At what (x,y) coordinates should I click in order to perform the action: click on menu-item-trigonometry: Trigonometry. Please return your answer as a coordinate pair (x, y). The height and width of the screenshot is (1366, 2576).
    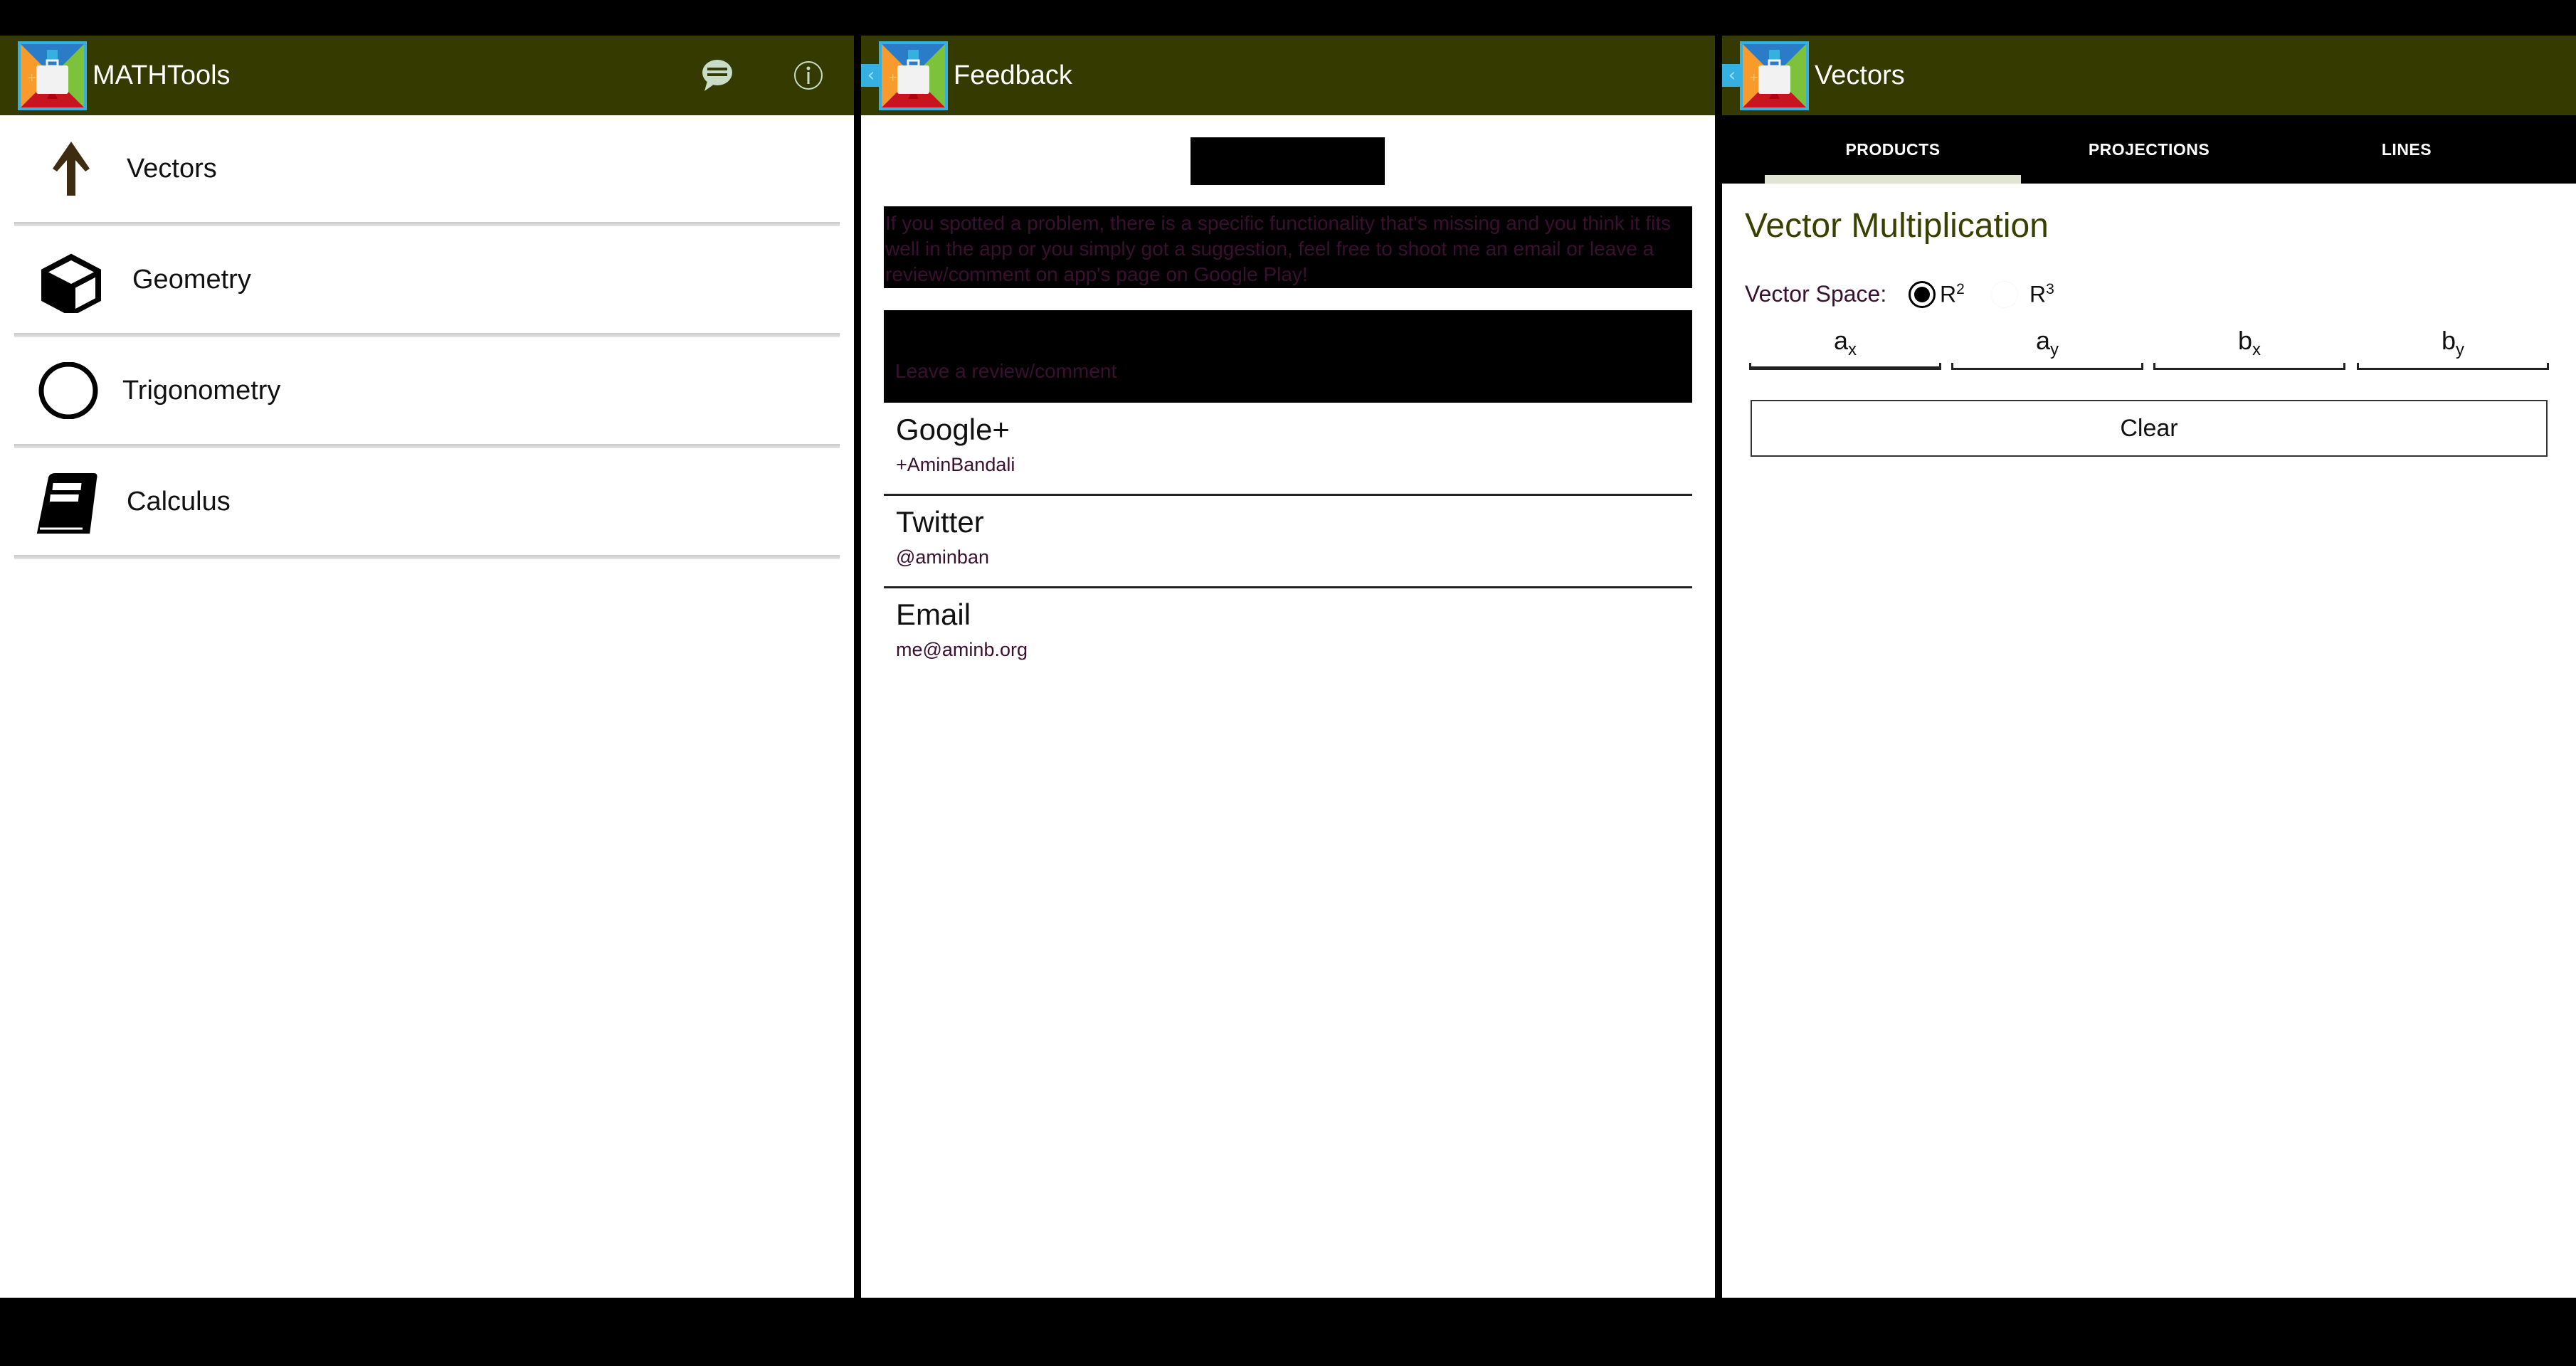
    Looking at the image, I should click on (427, 391).